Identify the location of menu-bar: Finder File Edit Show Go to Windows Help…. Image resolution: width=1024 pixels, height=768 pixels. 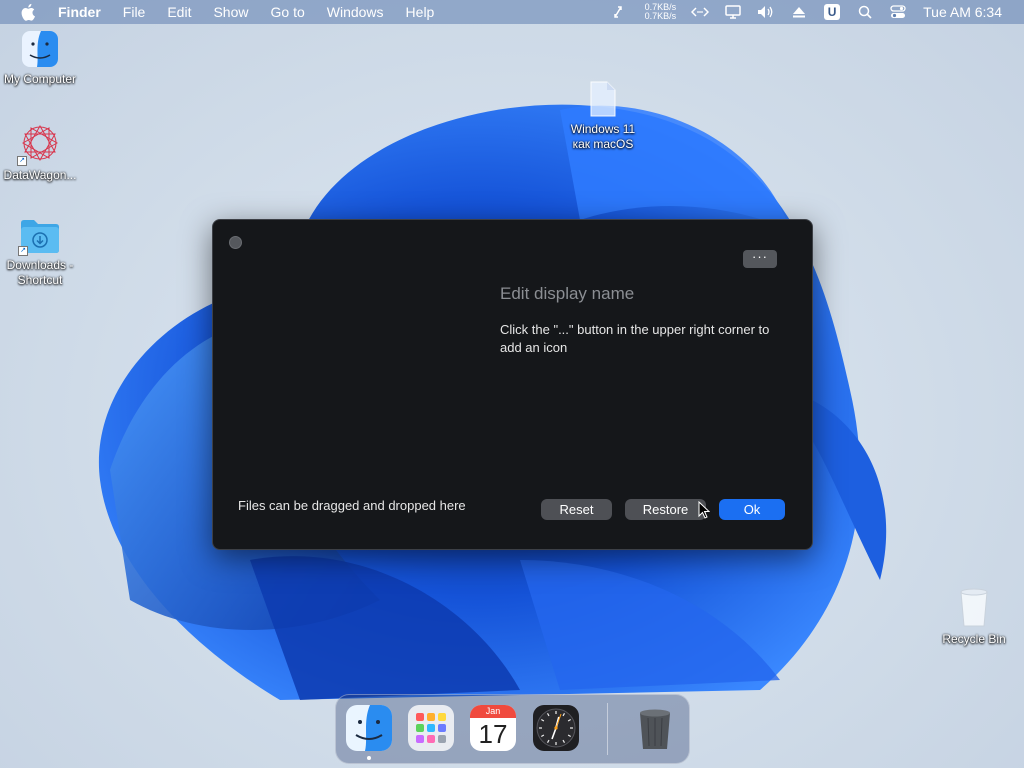
(512, 12).